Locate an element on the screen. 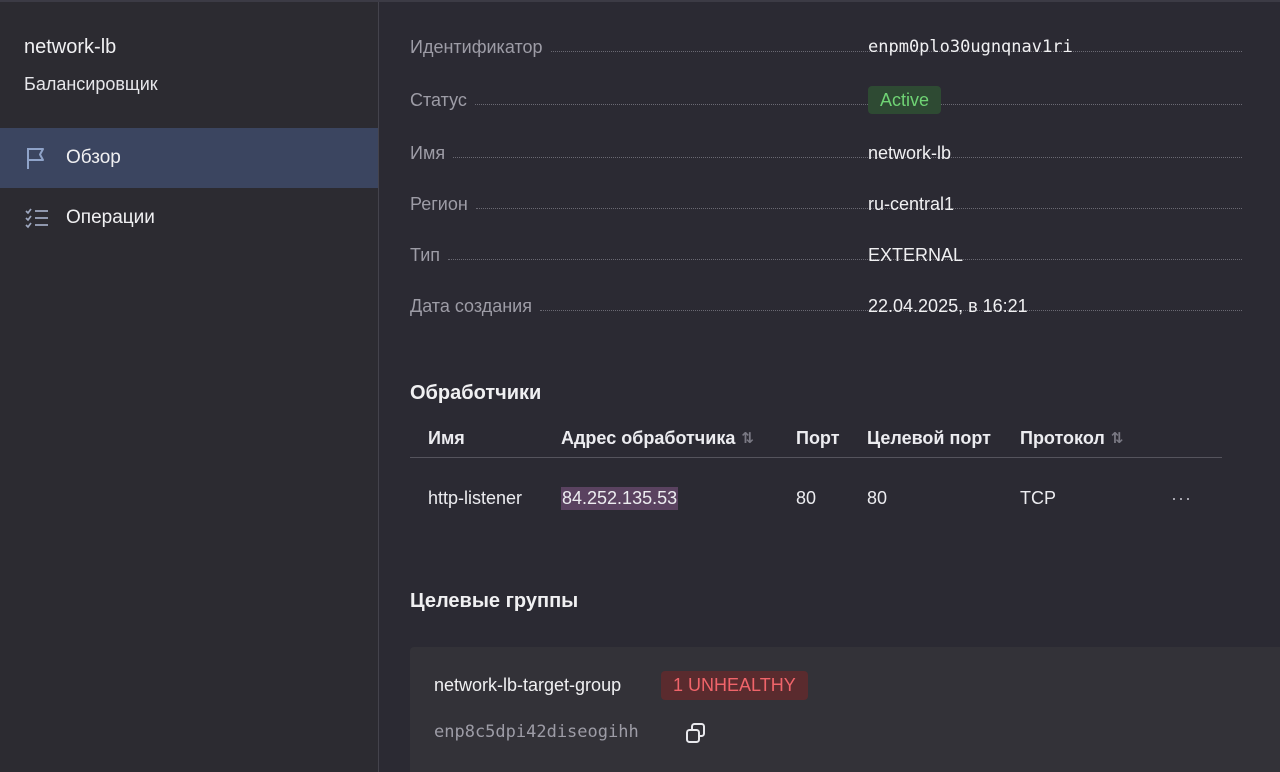  property-label: Имя is located at coordinates (428, 152).